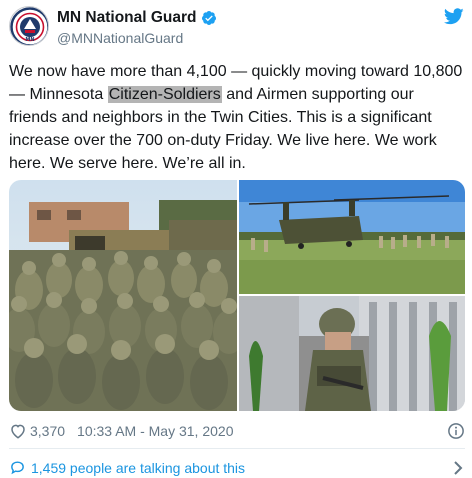  I want to click on photo-chinook-helicopter-icon, so click(352, 237).